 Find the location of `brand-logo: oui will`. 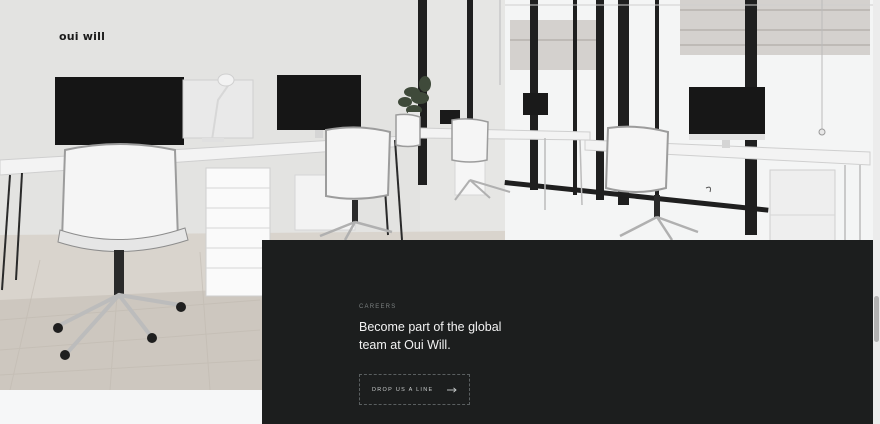

brand-logo: oui will is located at coordinates (82, 36).